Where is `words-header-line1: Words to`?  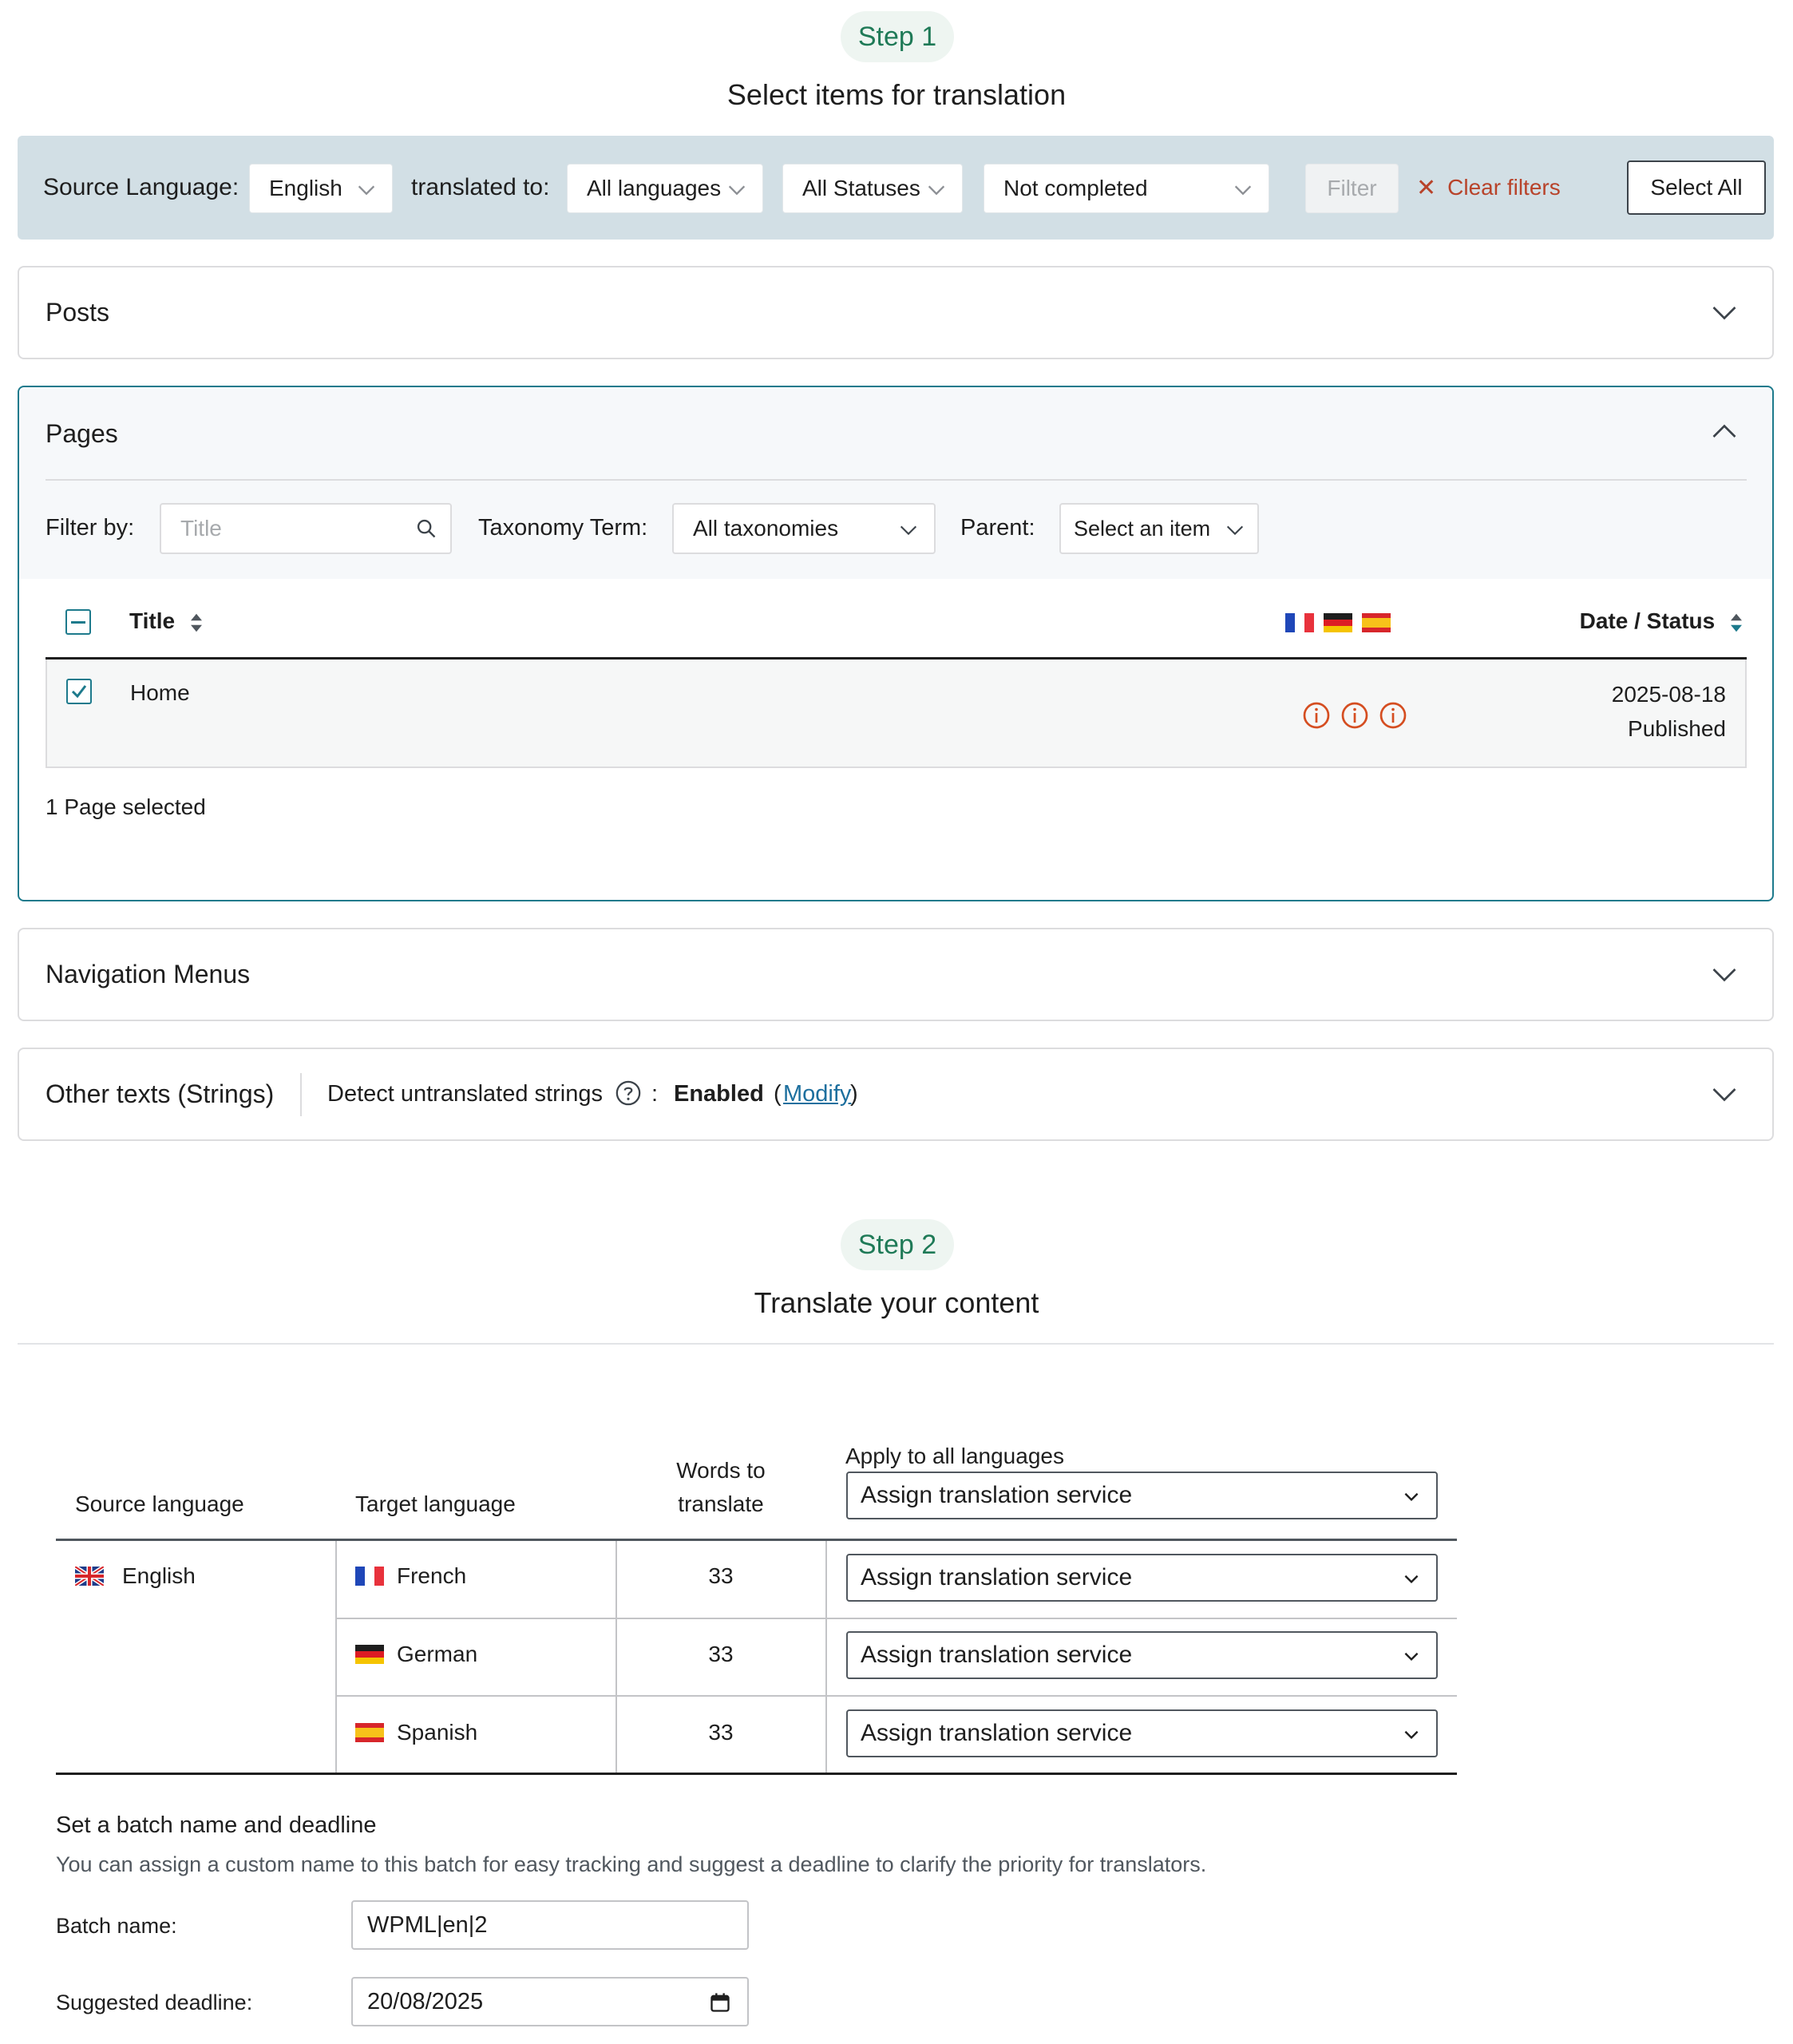 words-header-line1: Words to is located at coordinates (721, 1470).